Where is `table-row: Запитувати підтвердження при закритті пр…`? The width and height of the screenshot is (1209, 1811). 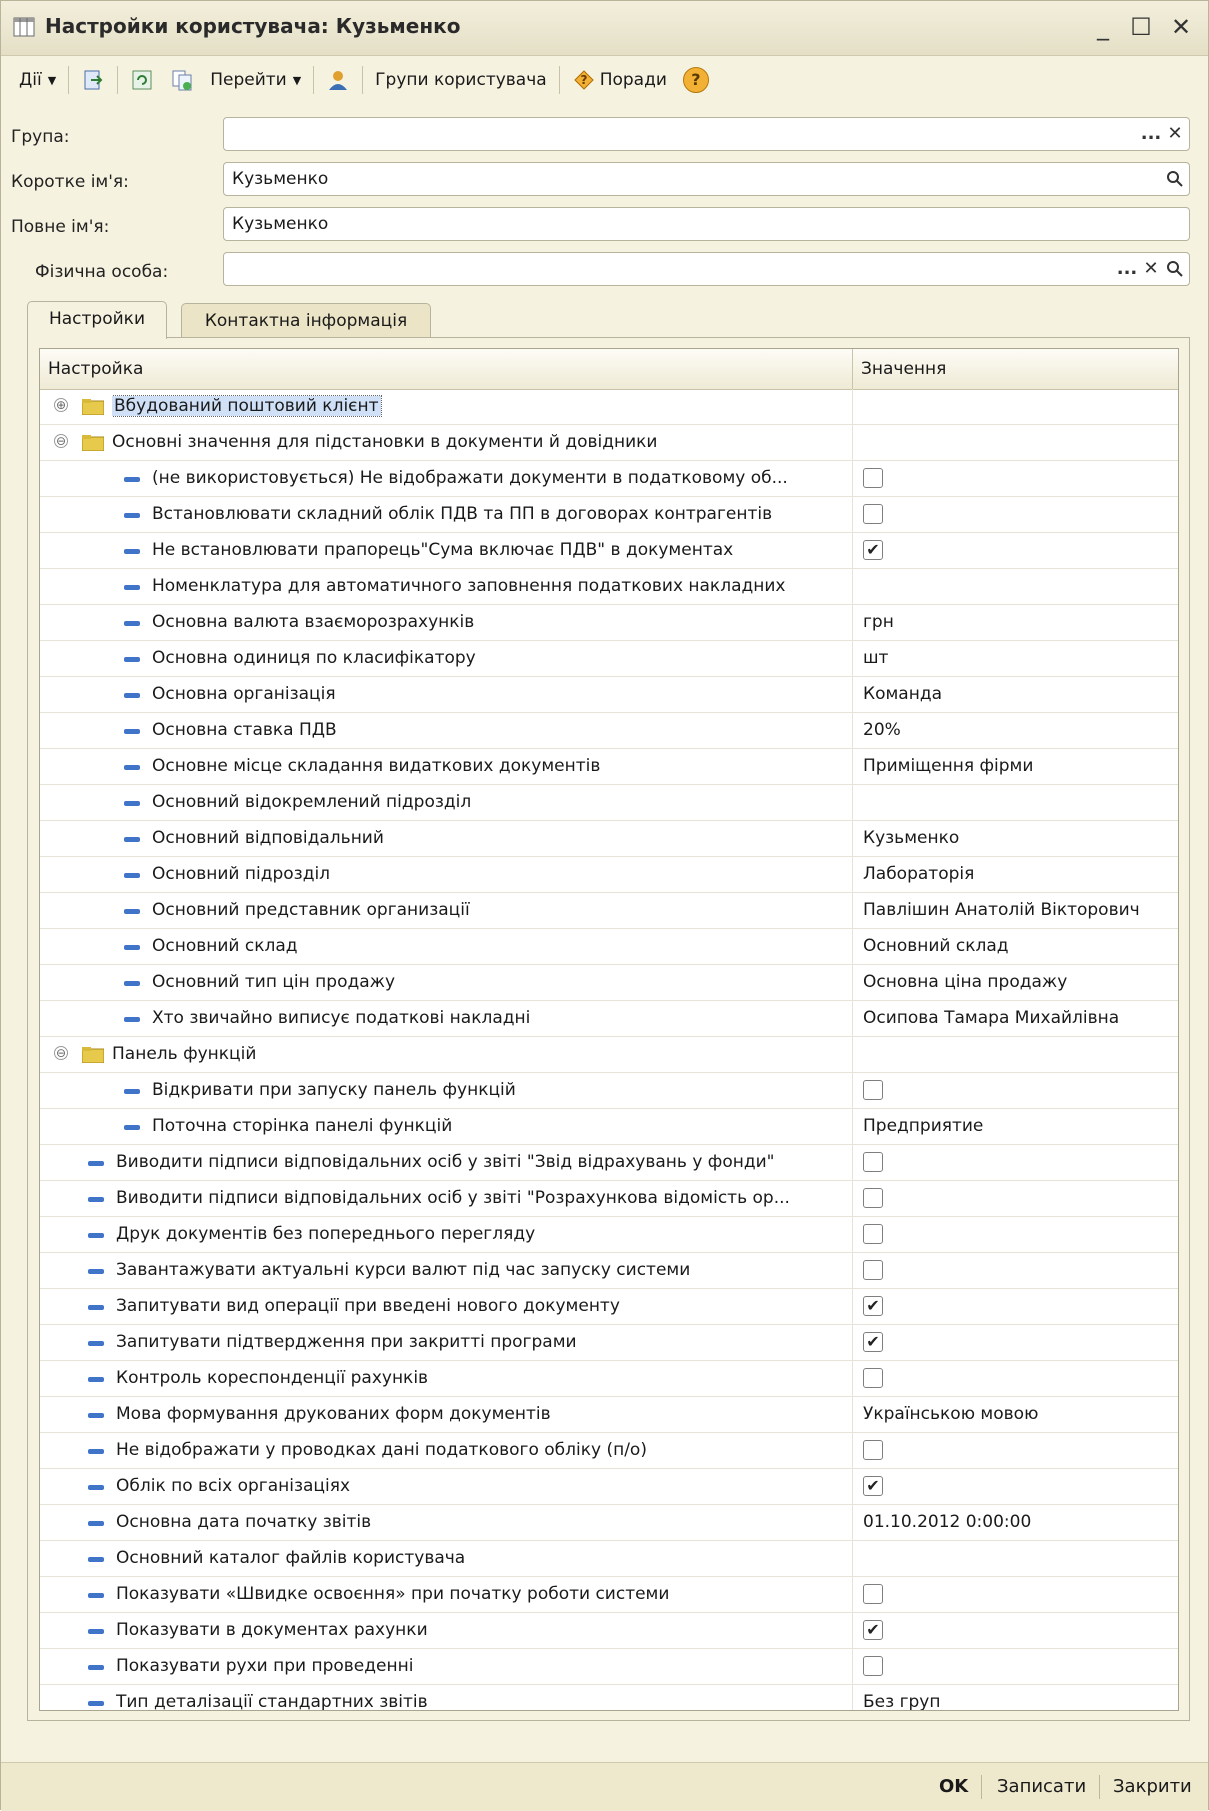 table-row: Запитувати підтвердження при закритті пр… is located at coordinates (609, 1343).